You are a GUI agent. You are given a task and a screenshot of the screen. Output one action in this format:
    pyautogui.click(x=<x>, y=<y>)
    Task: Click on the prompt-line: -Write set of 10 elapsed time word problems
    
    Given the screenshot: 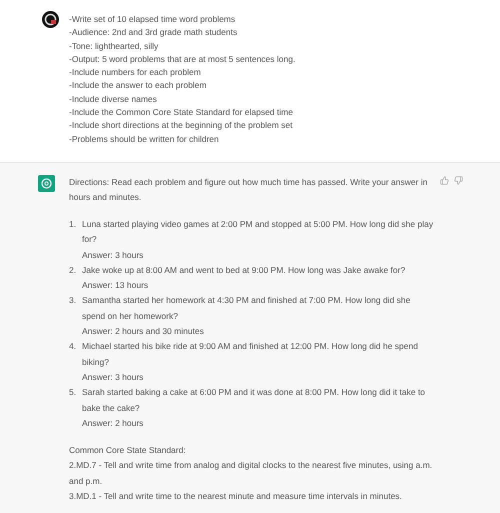 What is the action you would take?
    pyautogui.click(x=152, y=19)
    